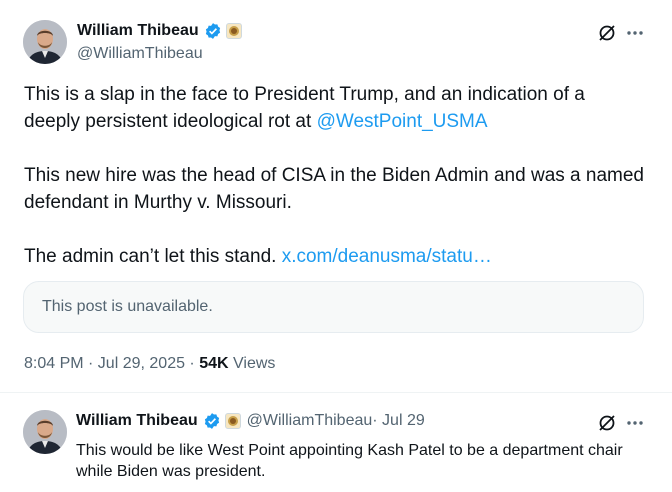  What do you see at coordinates (138, 31) in the screenshot?
I see `author-name: William Thibeau` at bounding box center [138, 31].